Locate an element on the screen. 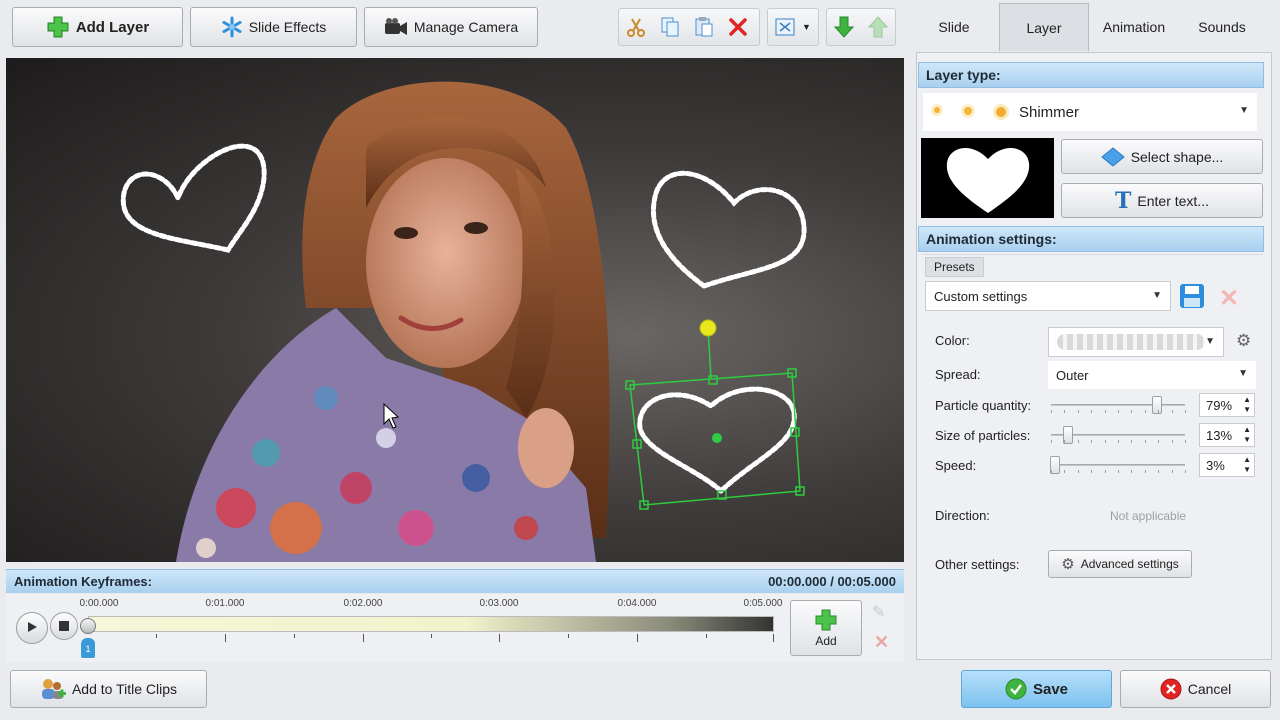  paste-icon is located at coordinates (704, 27).